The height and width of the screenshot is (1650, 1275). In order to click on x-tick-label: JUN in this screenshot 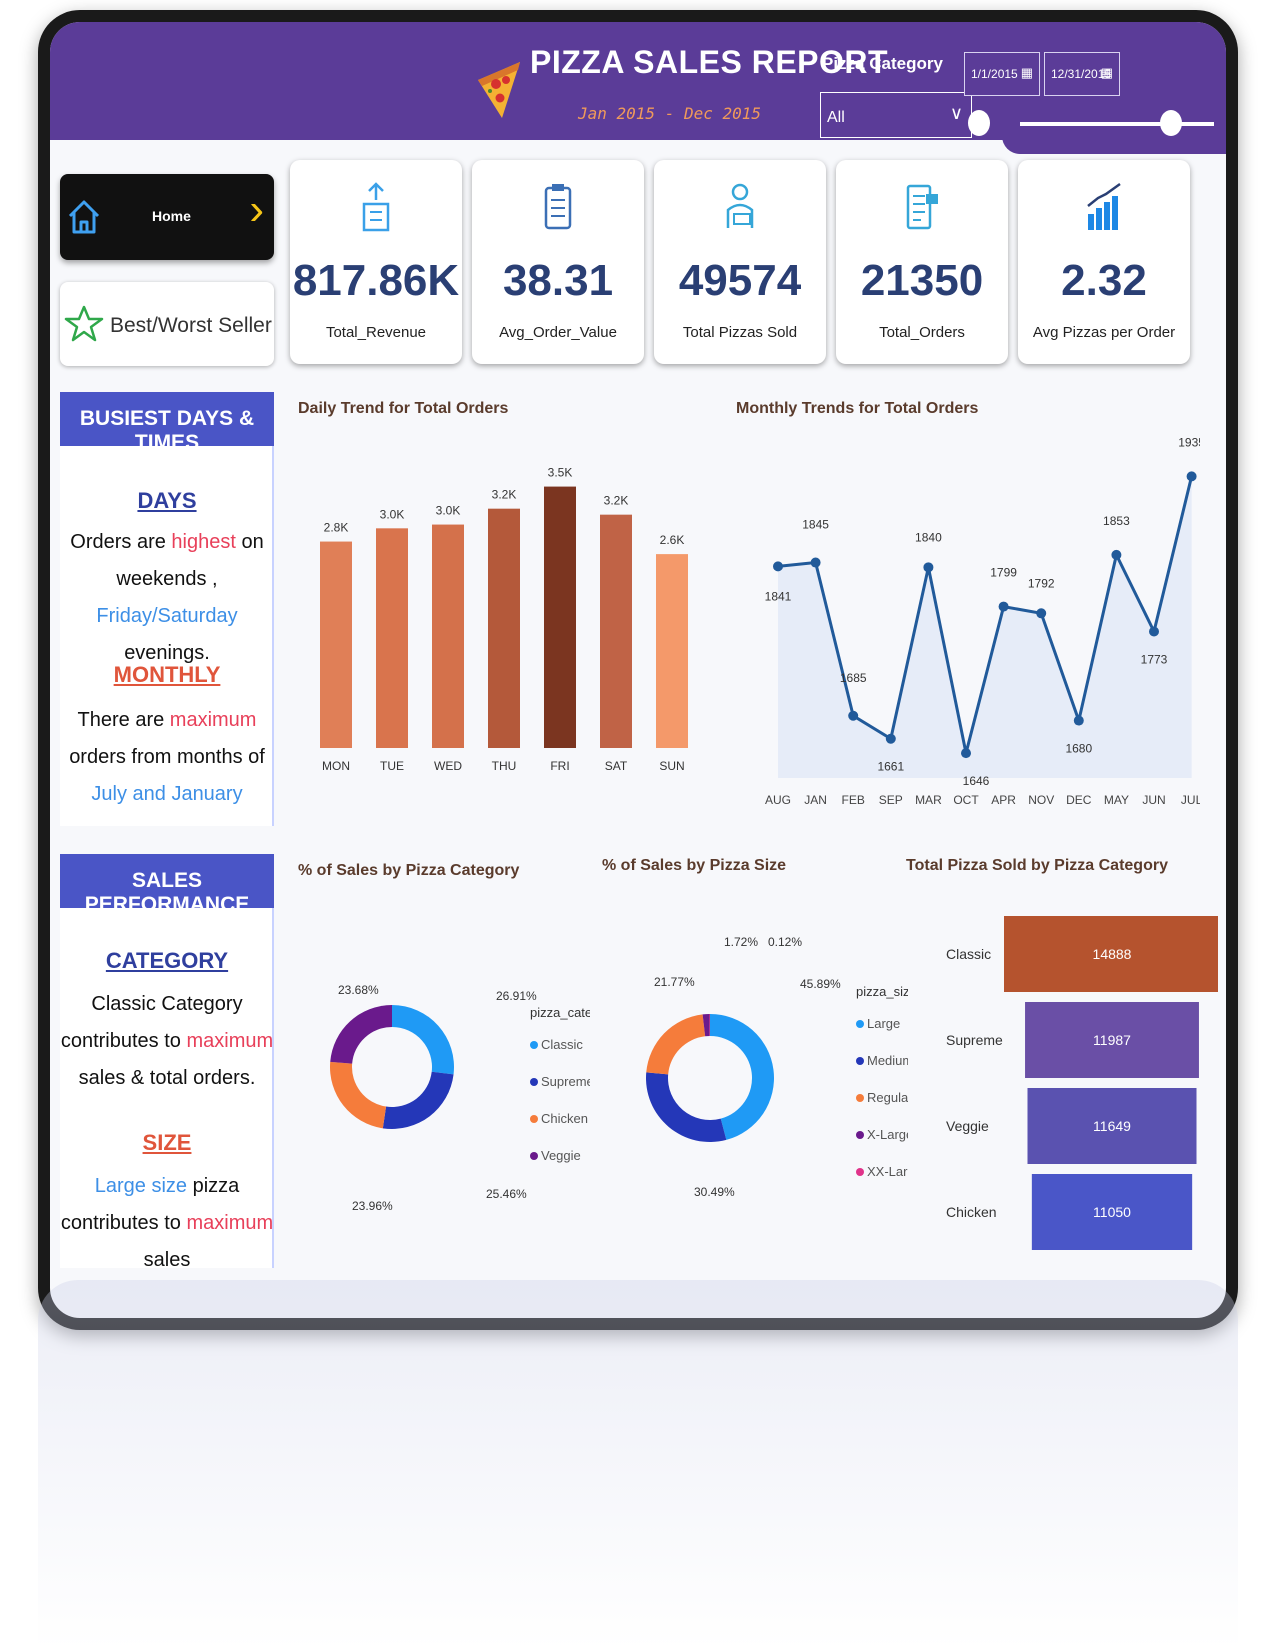, I will do `click(1153, 800)`.